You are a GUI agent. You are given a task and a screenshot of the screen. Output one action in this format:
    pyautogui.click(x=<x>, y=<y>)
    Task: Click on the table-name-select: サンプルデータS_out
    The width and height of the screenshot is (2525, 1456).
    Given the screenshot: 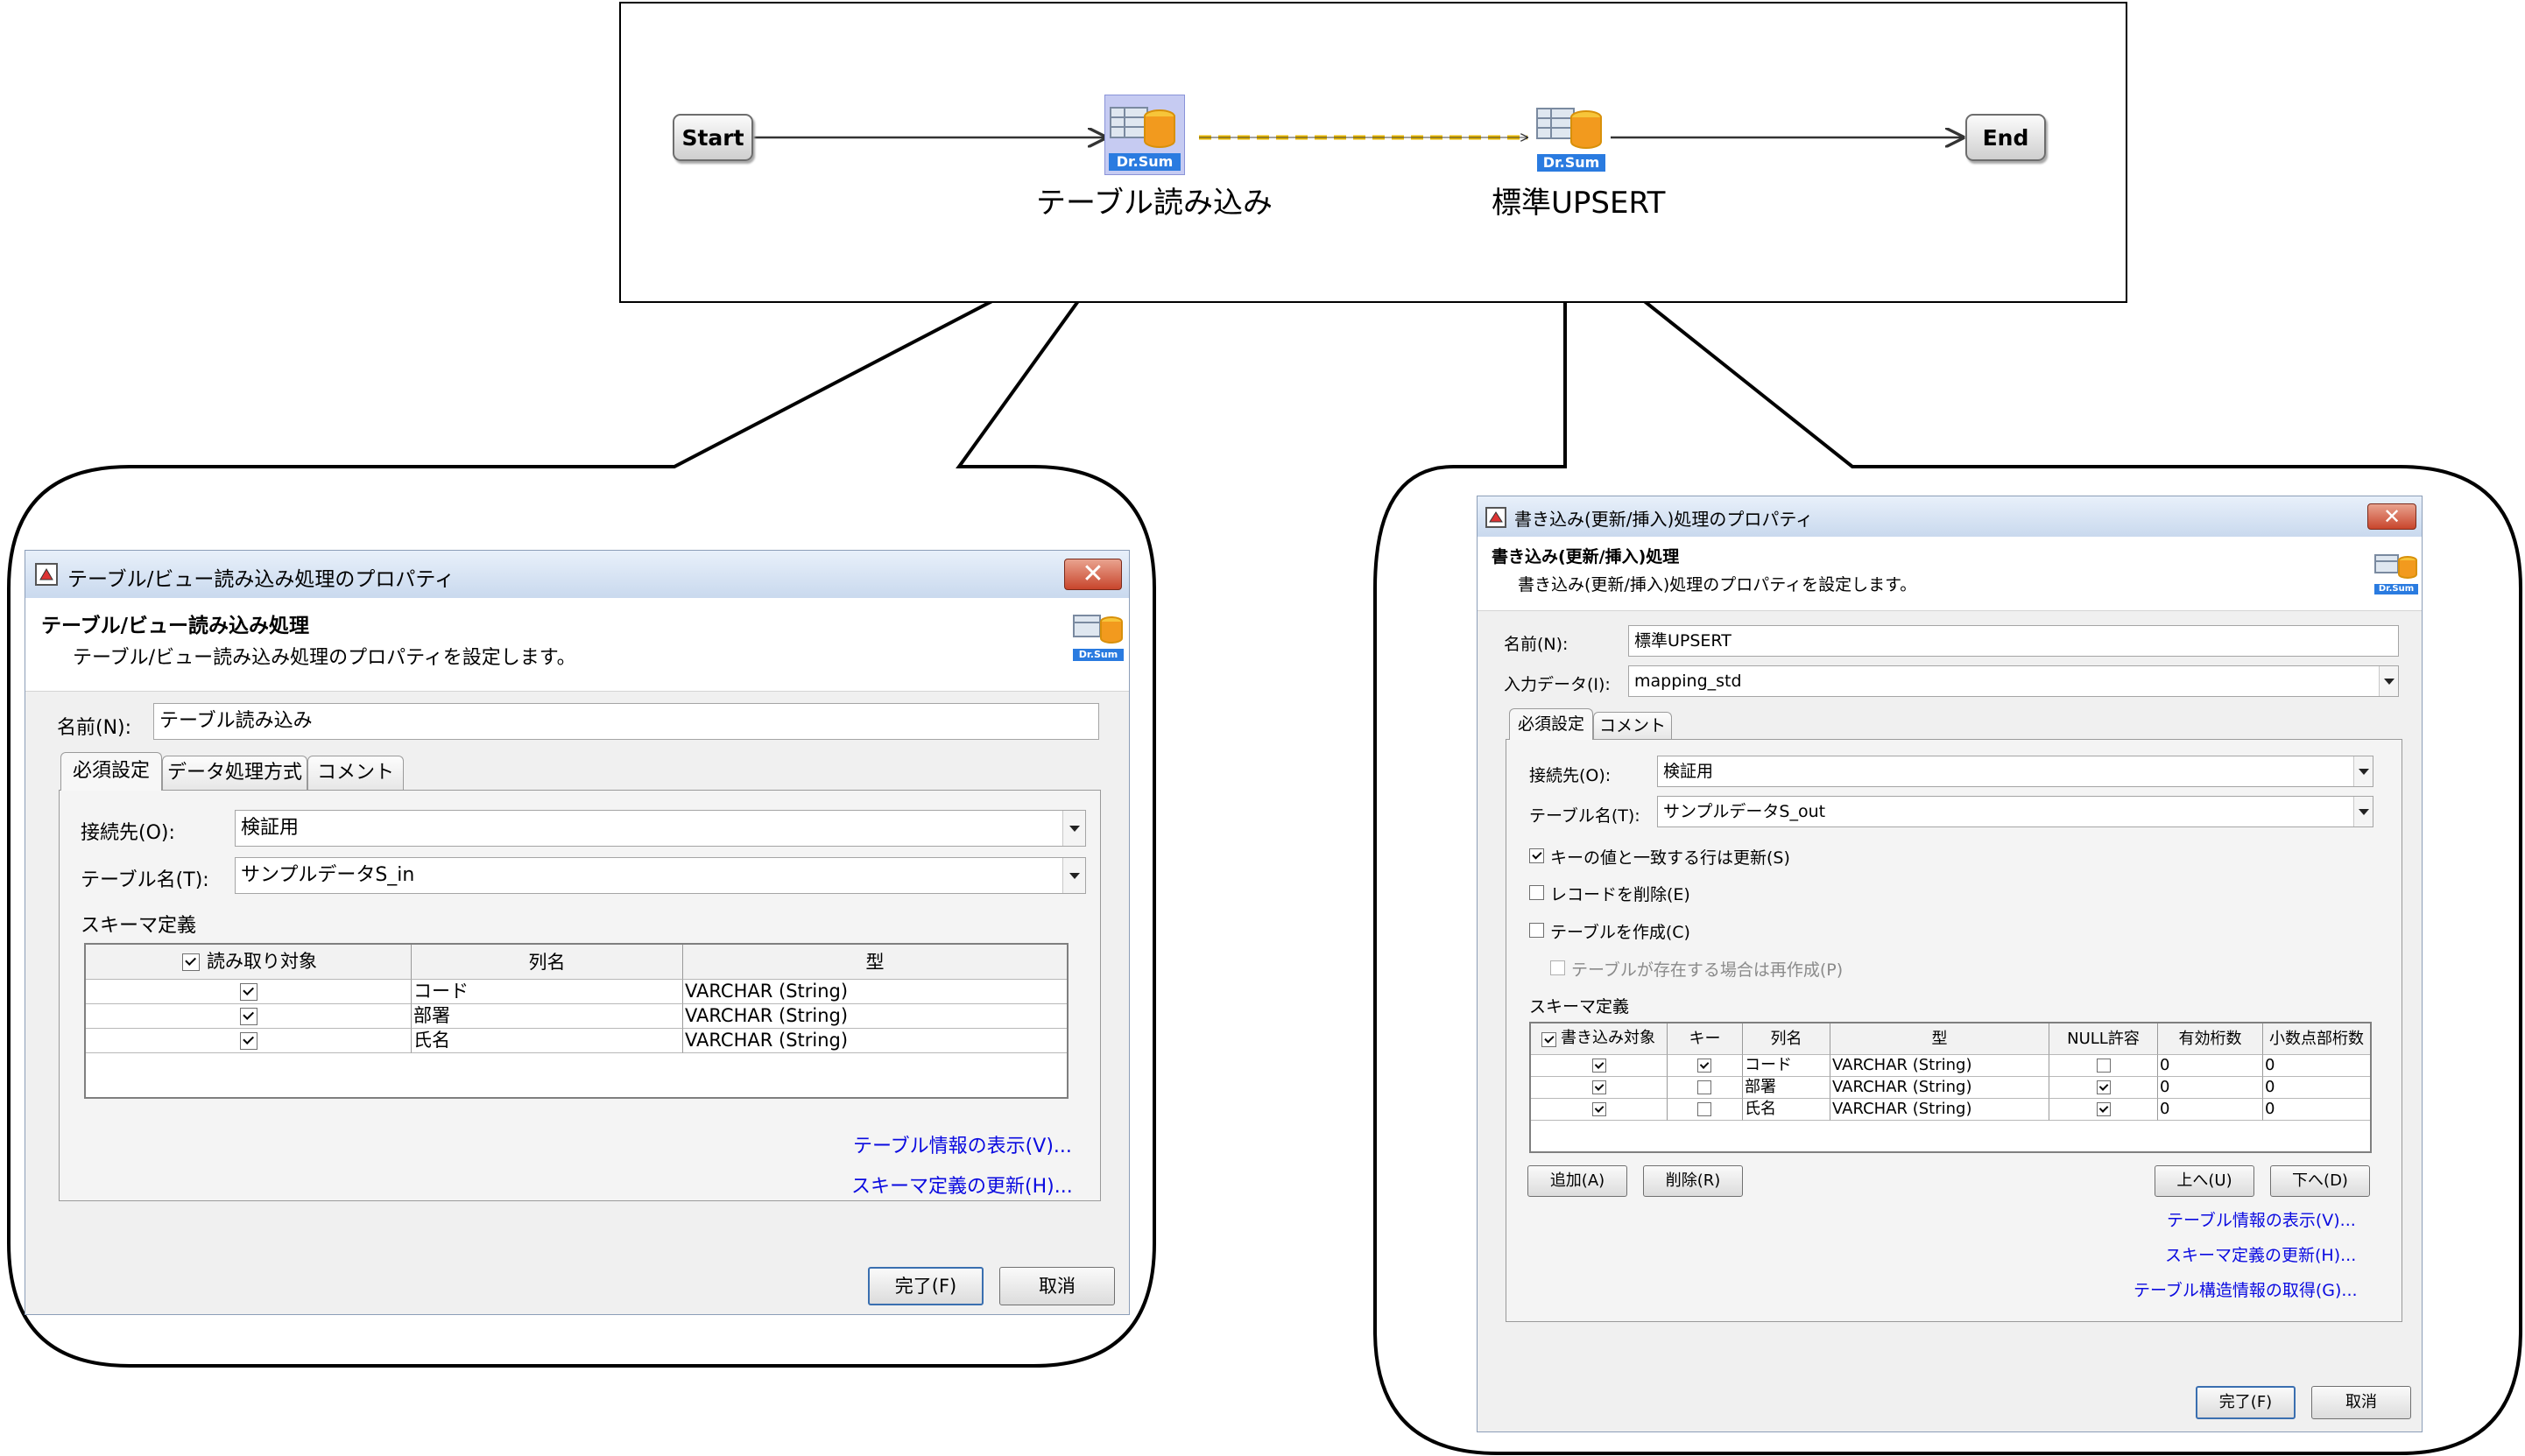 What is the action you would take?
    pyautogui.click(x=2015, y=811)
    